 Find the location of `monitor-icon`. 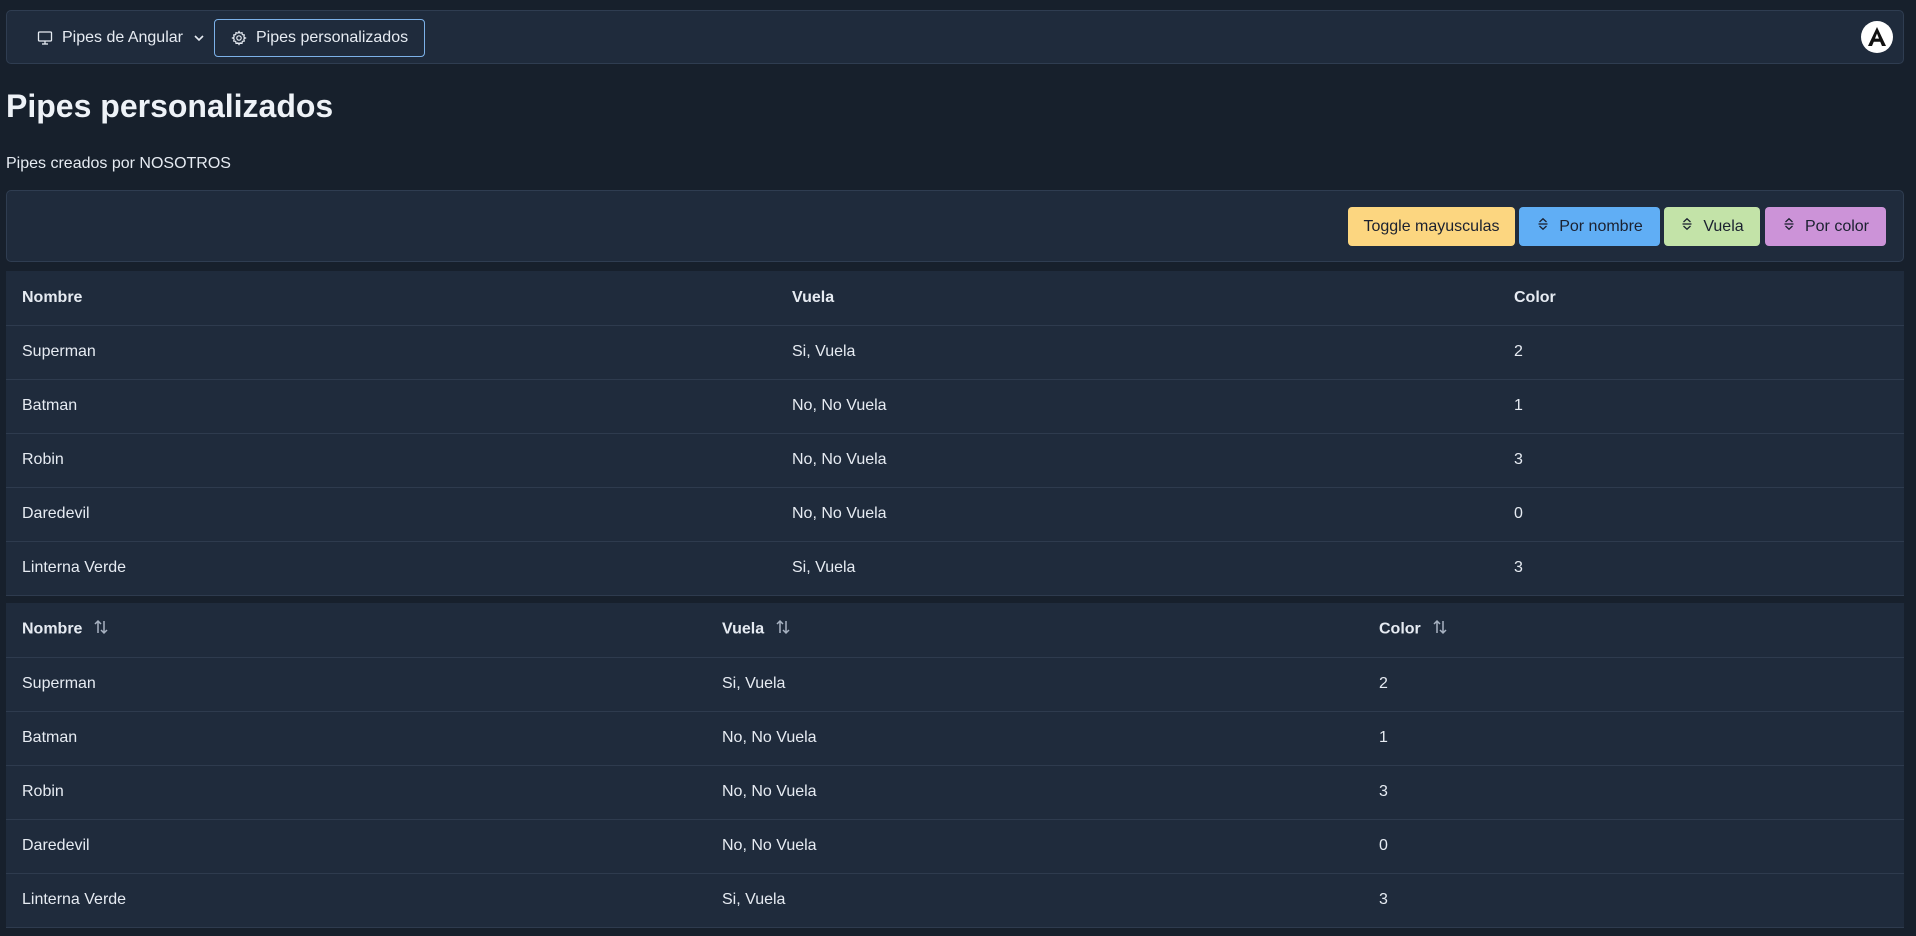

monitor-icon is located at coordinates (45, 38).